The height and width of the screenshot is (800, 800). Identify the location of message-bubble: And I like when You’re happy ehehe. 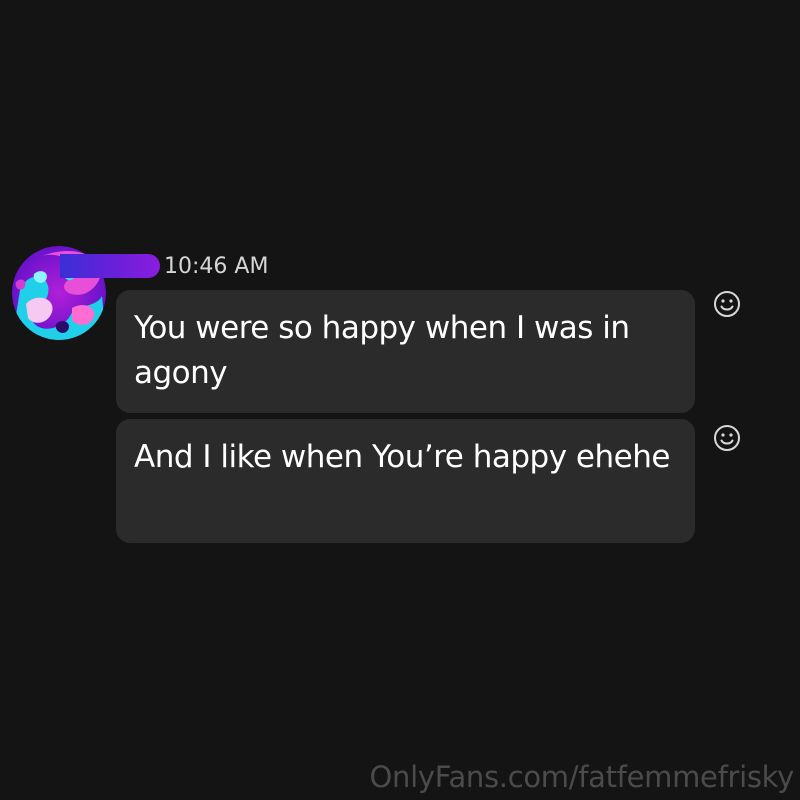
(405, 481).